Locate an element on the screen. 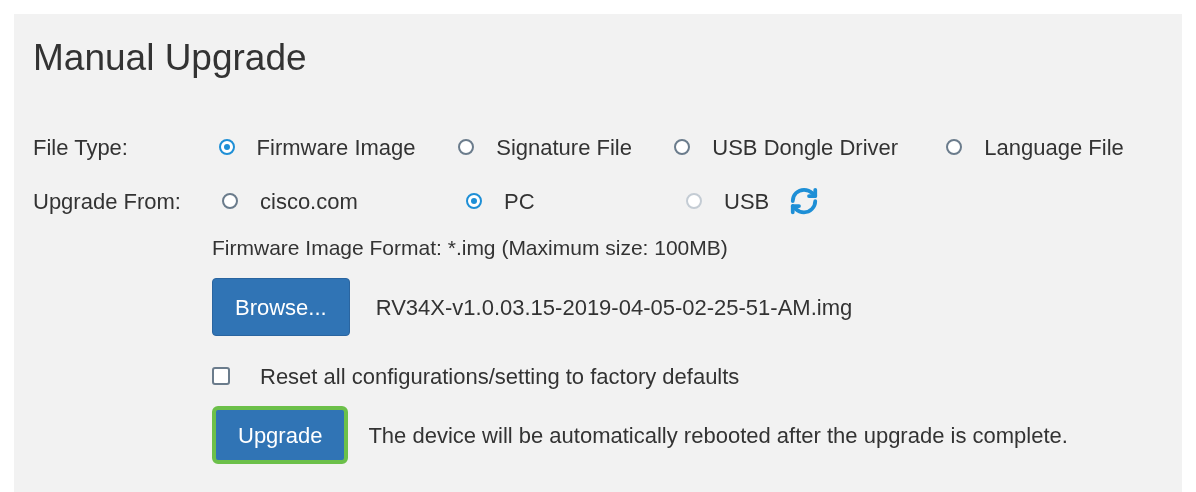 The image size is (1196, 492). field-label: File Type: is located at coordinates (81, 147).